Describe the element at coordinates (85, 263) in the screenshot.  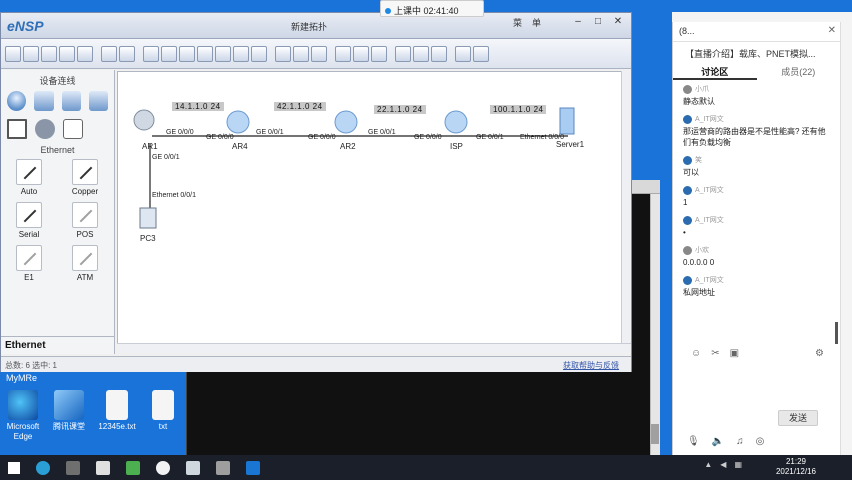
I see `cable-atm: ATM` at that location.